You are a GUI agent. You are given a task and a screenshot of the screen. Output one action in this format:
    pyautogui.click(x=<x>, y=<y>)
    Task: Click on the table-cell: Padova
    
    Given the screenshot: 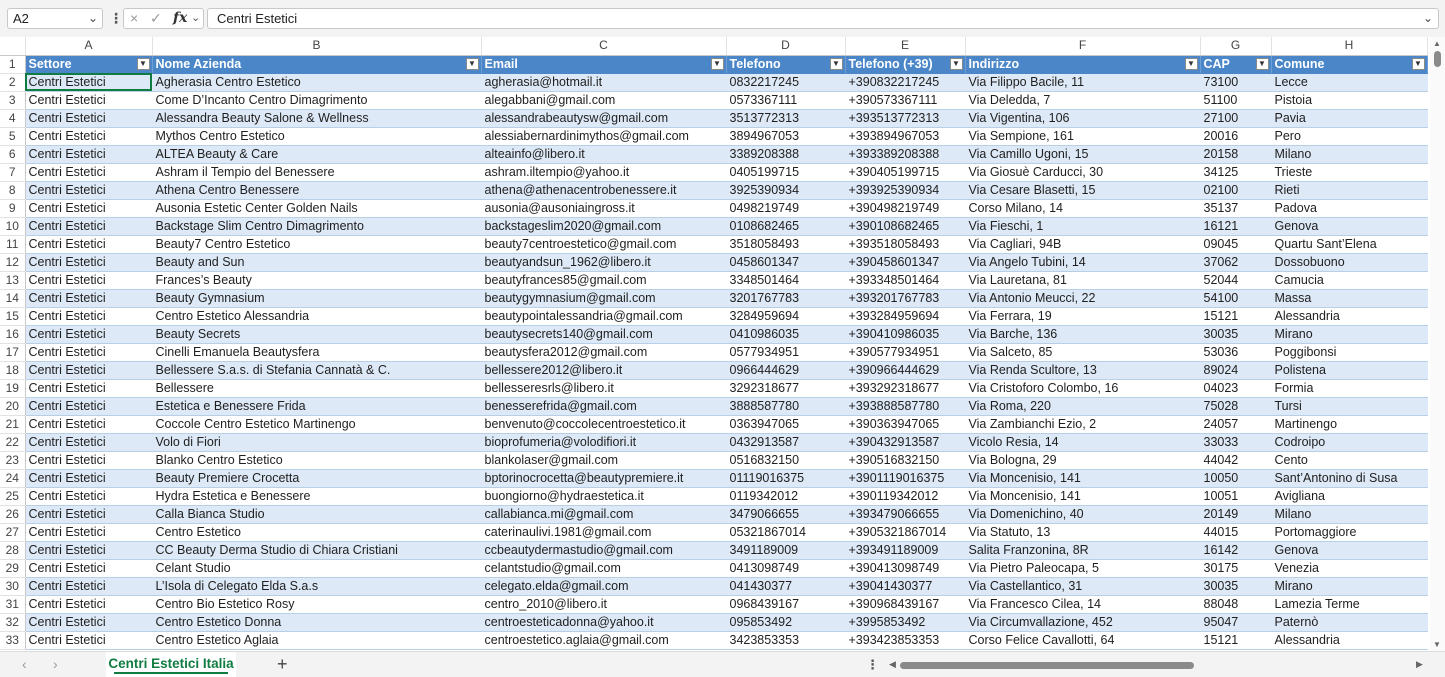 What is the action you would take?
    pyautogui.click(x=1349, y=208)
    